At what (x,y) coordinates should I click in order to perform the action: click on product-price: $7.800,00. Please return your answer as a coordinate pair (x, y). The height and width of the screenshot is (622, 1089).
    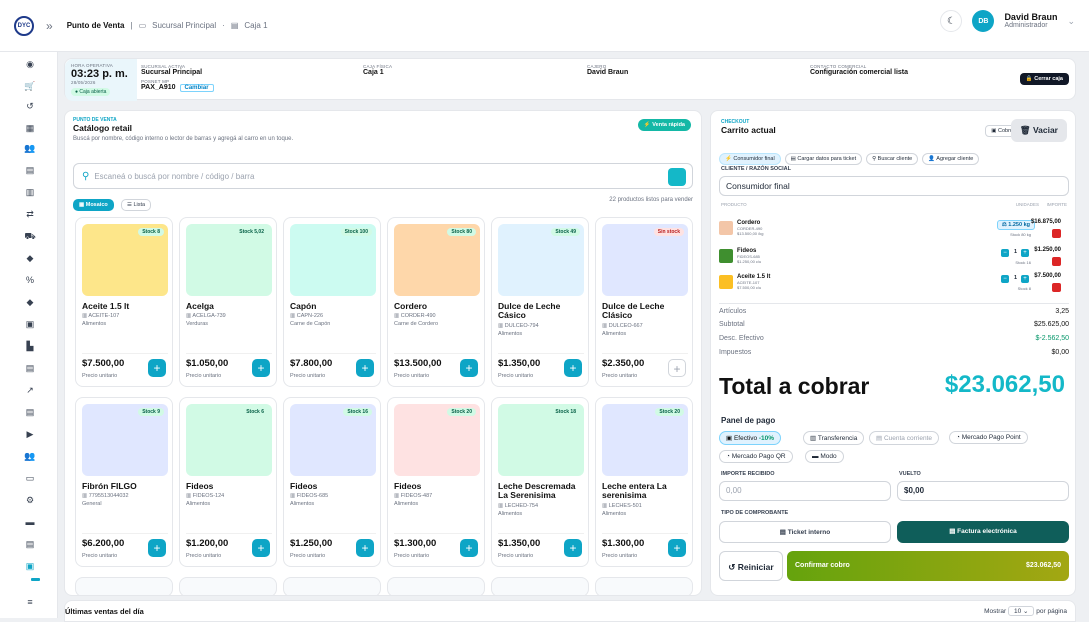
    Looking at the image, I should click on (311, 363).